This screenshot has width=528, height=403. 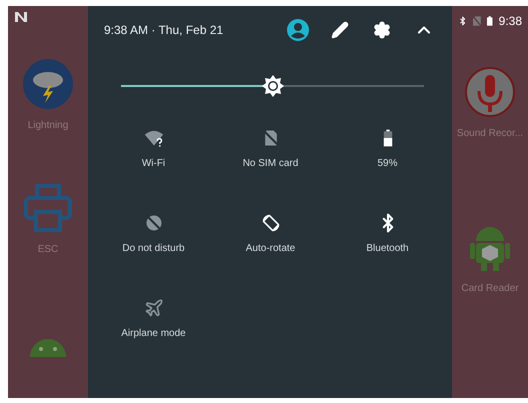 I want to click on app-label: ESC, so click(x=48, y=249).